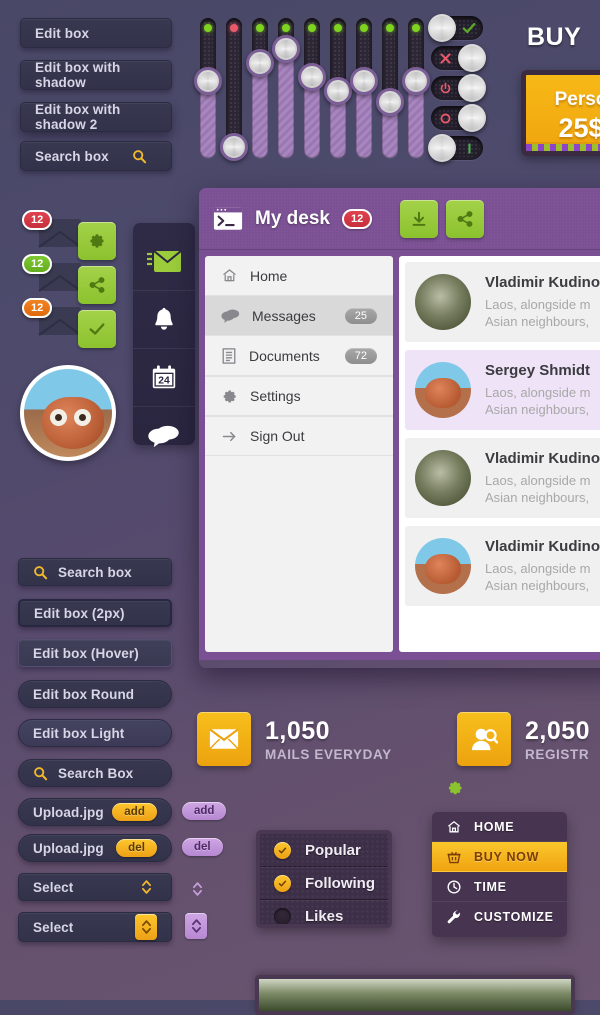 This screenshot has width=600, height=1015. What do you see at coordinates (499, 887) in the screenshot?
I see `dropdown-item-time: TIME` at bounding box center [499, 887].